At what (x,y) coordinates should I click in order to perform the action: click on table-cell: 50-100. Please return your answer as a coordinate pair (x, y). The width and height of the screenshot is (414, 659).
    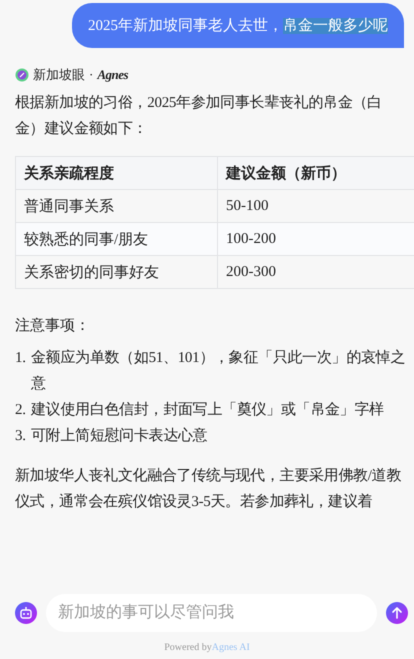
    Looking at the image, I should click on (316, 206).